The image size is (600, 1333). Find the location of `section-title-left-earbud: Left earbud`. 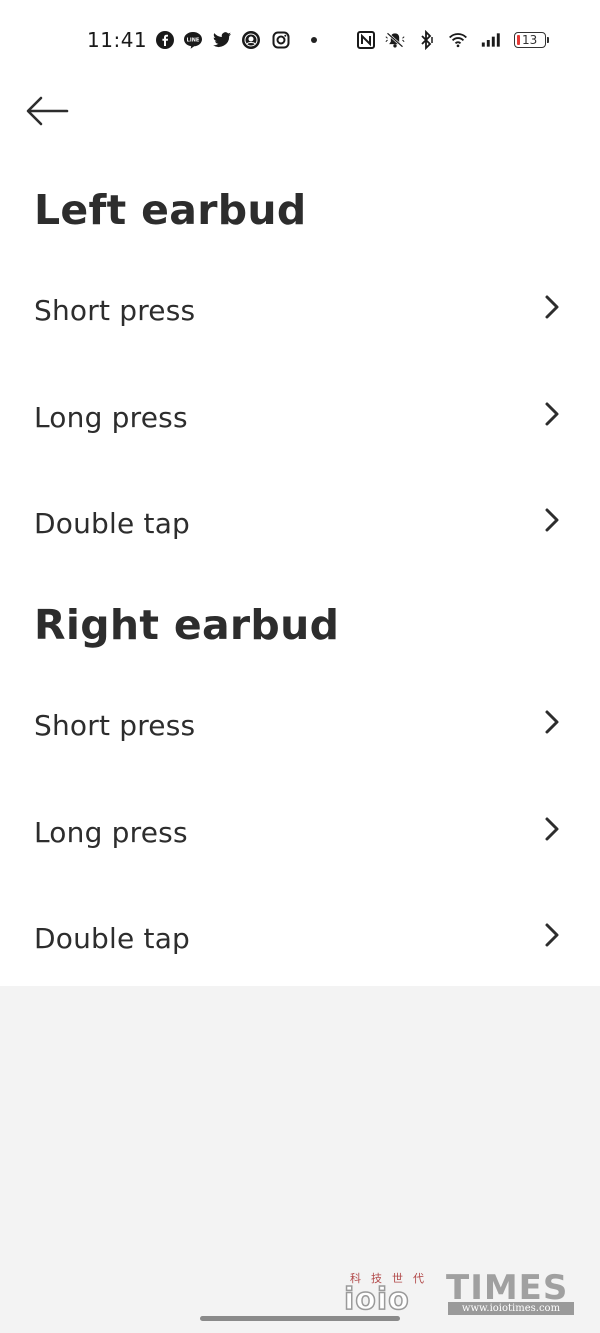

section-title-left-earbud: Left earbud is located at coordinates (170, 210).